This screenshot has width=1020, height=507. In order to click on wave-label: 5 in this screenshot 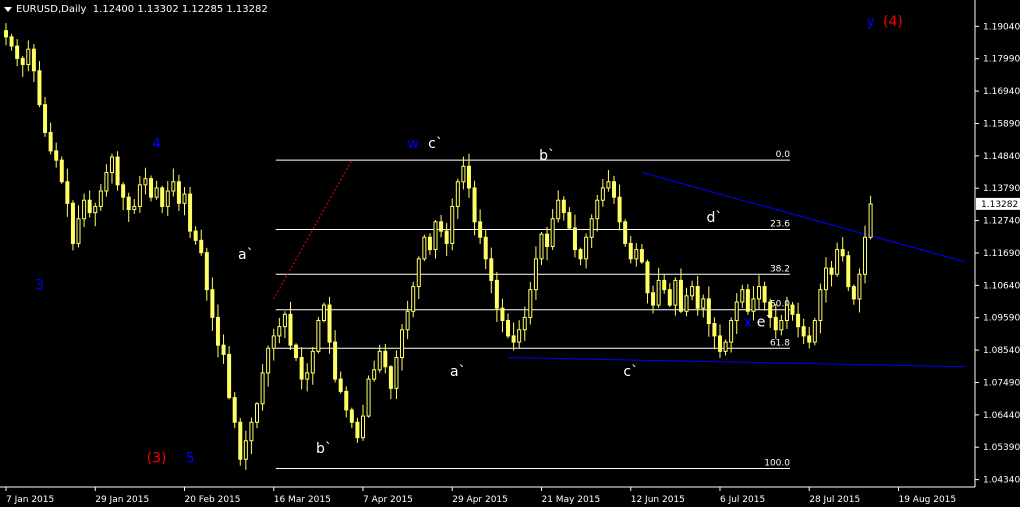, I will do `click(190, 458)`.